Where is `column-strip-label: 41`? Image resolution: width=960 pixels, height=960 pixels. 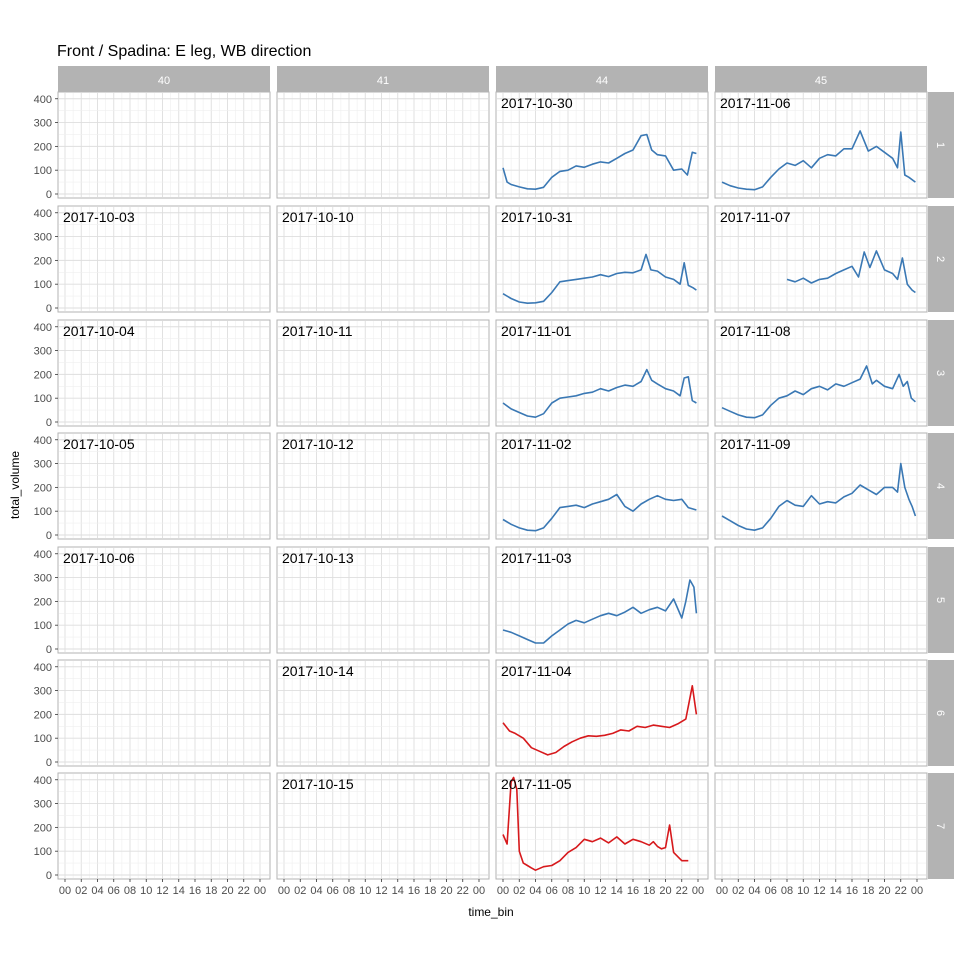
column-strip-label: 41 is located at coordinates (383, 81).